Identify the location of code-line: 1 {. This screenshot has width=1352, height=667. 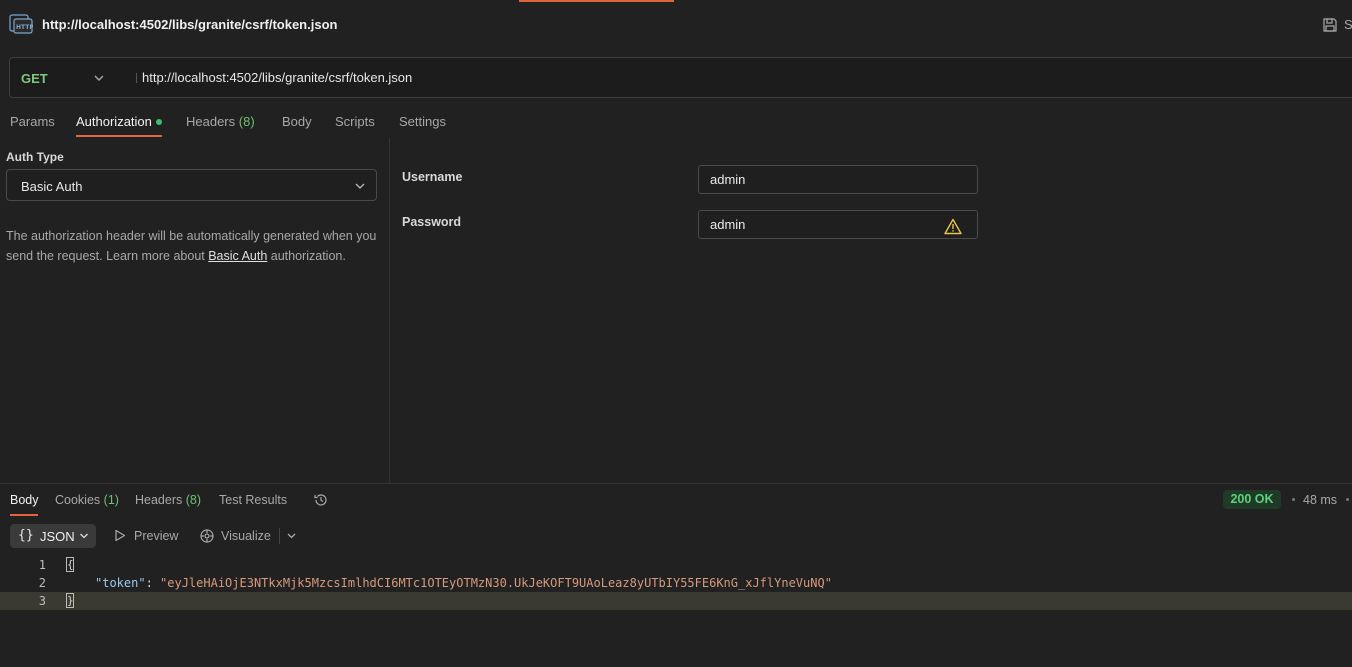
(676, 565).